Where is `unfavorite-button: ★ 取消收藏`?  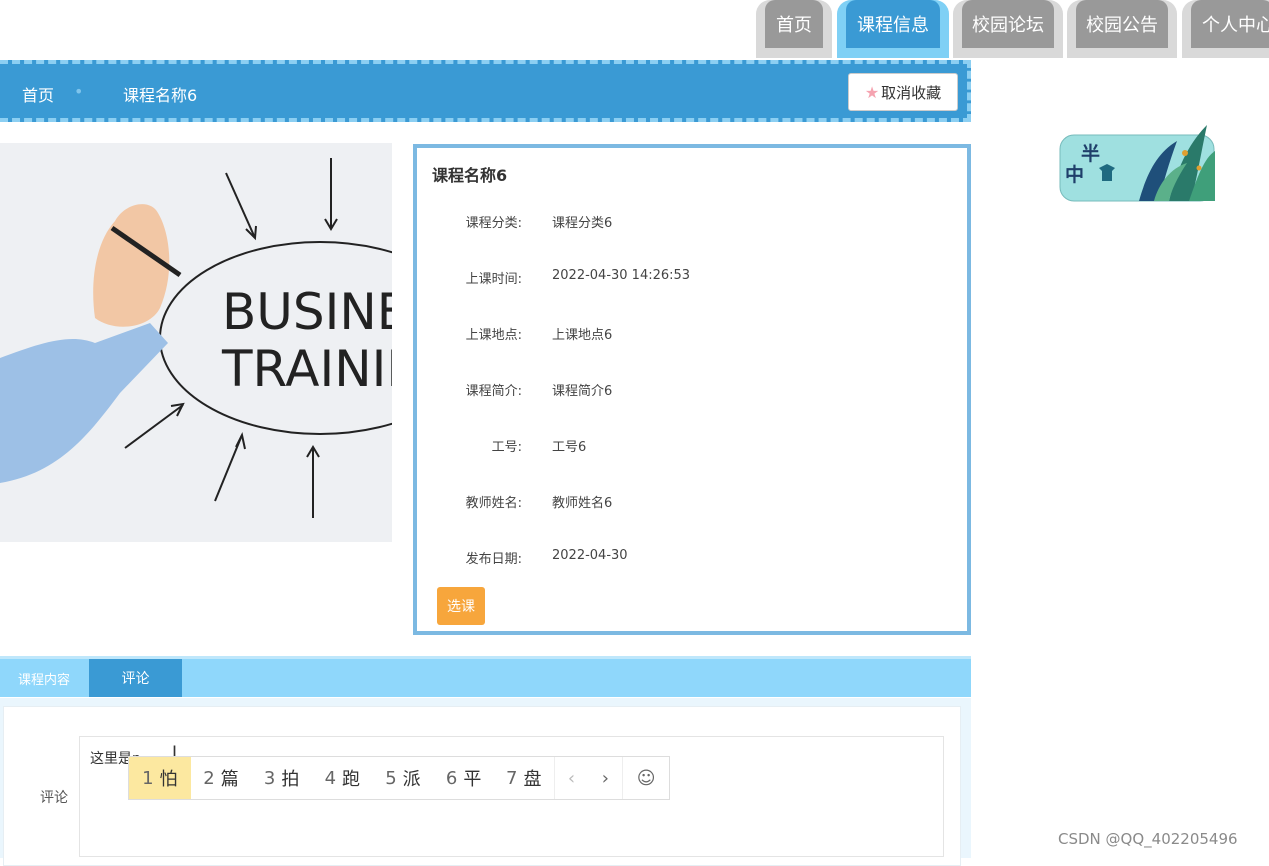
unfavorite-button: ★ 取消收藏 is located at coordinates (903, 92).